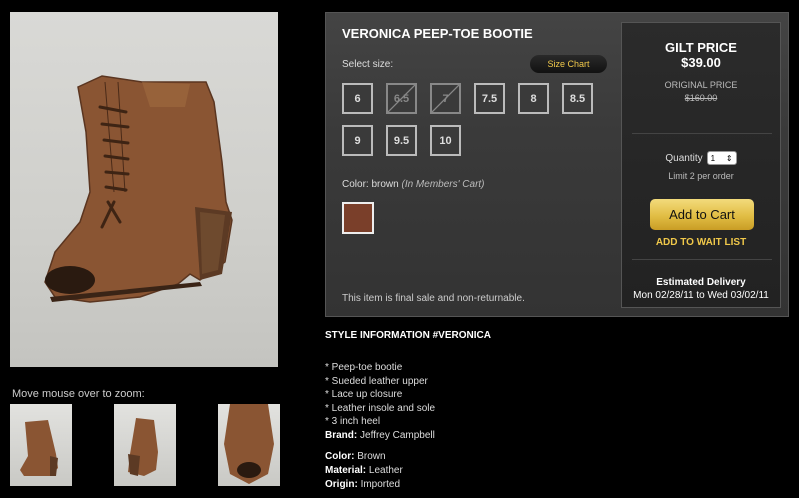 This screenshot has width=799, height=498. I want to click on list-item: * Lace up closure, so click(364, 394).